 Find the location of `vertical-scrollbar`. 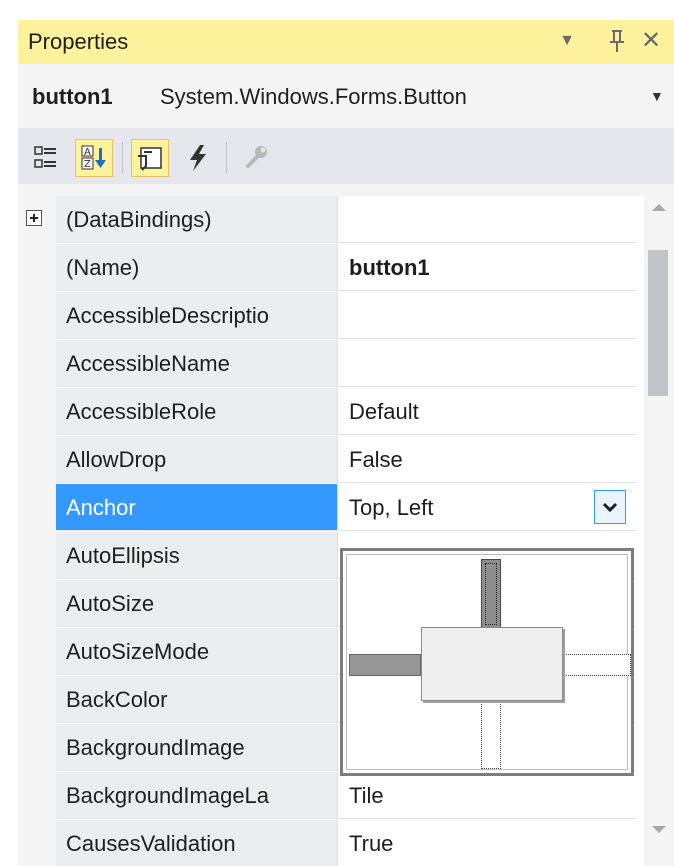

vertical-scrollbar is located at coordinates (659, 531).